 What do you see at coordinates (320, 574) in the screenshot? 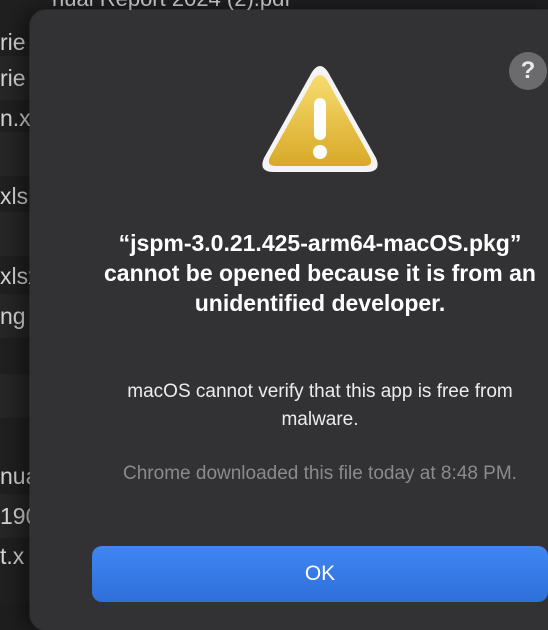
I see `ok-button: OK` at bounding box center [320, 574].